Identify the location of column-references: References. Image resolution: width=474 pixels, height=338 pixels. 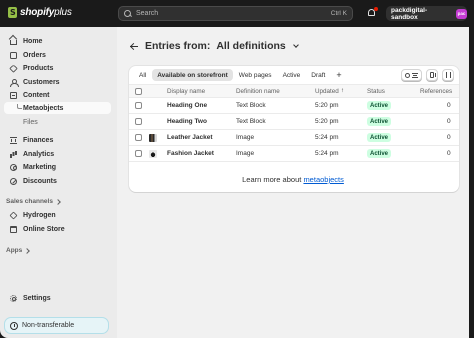
(436, 91).